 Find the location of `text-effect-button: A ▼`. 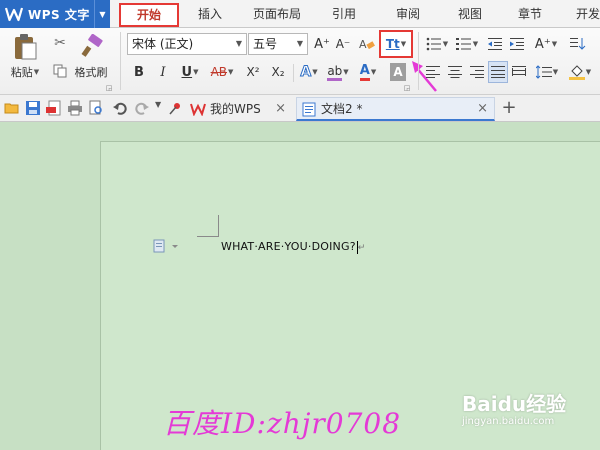

text-effect-button: A ▼ is located at coordinates (309, 72).